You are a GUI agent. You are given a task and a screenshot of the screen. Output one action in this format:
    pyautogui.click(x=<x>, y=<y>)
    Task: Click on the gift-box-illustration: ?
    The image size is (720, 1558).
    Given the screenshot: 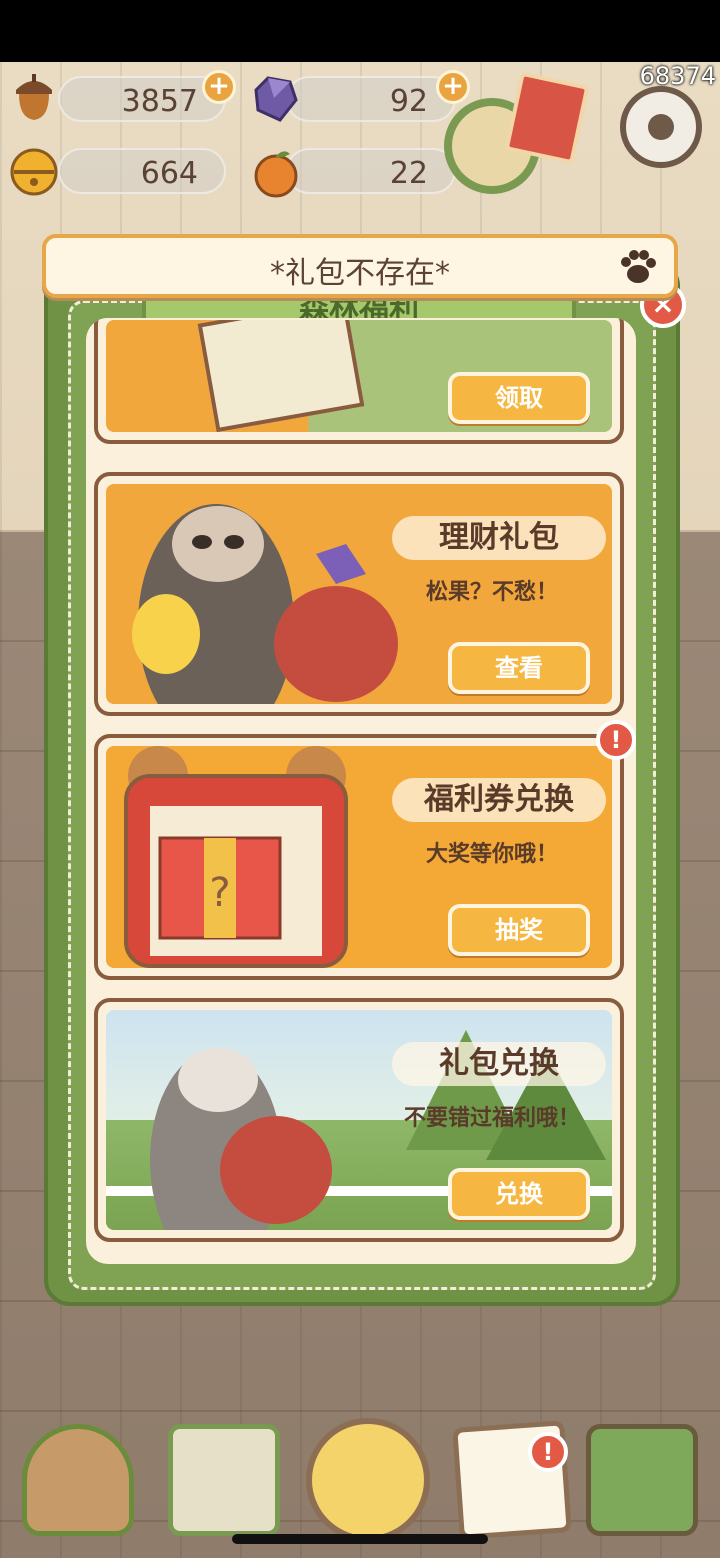 What is the action you would take?
    pyautogui.click(x=236, y=857)
    